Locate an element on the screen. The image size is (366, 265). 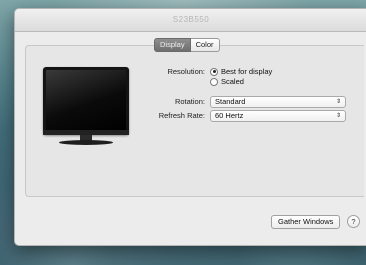
resolution-option-best: Best for display is located at coordinates (241, 71).